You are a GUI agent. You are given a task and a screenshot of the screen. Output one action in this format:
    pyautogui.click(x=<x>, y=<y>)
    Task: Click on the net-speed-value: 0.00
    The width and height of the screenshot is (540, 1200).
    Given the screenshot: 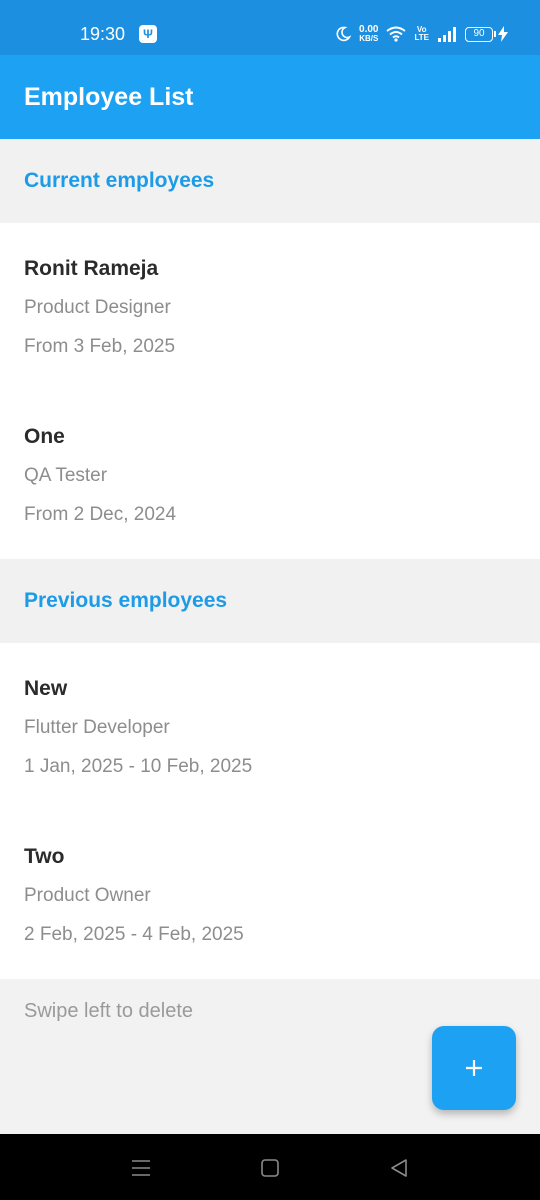 What is the action you would take?
    pyautogui.click(x=369, y=29)
    